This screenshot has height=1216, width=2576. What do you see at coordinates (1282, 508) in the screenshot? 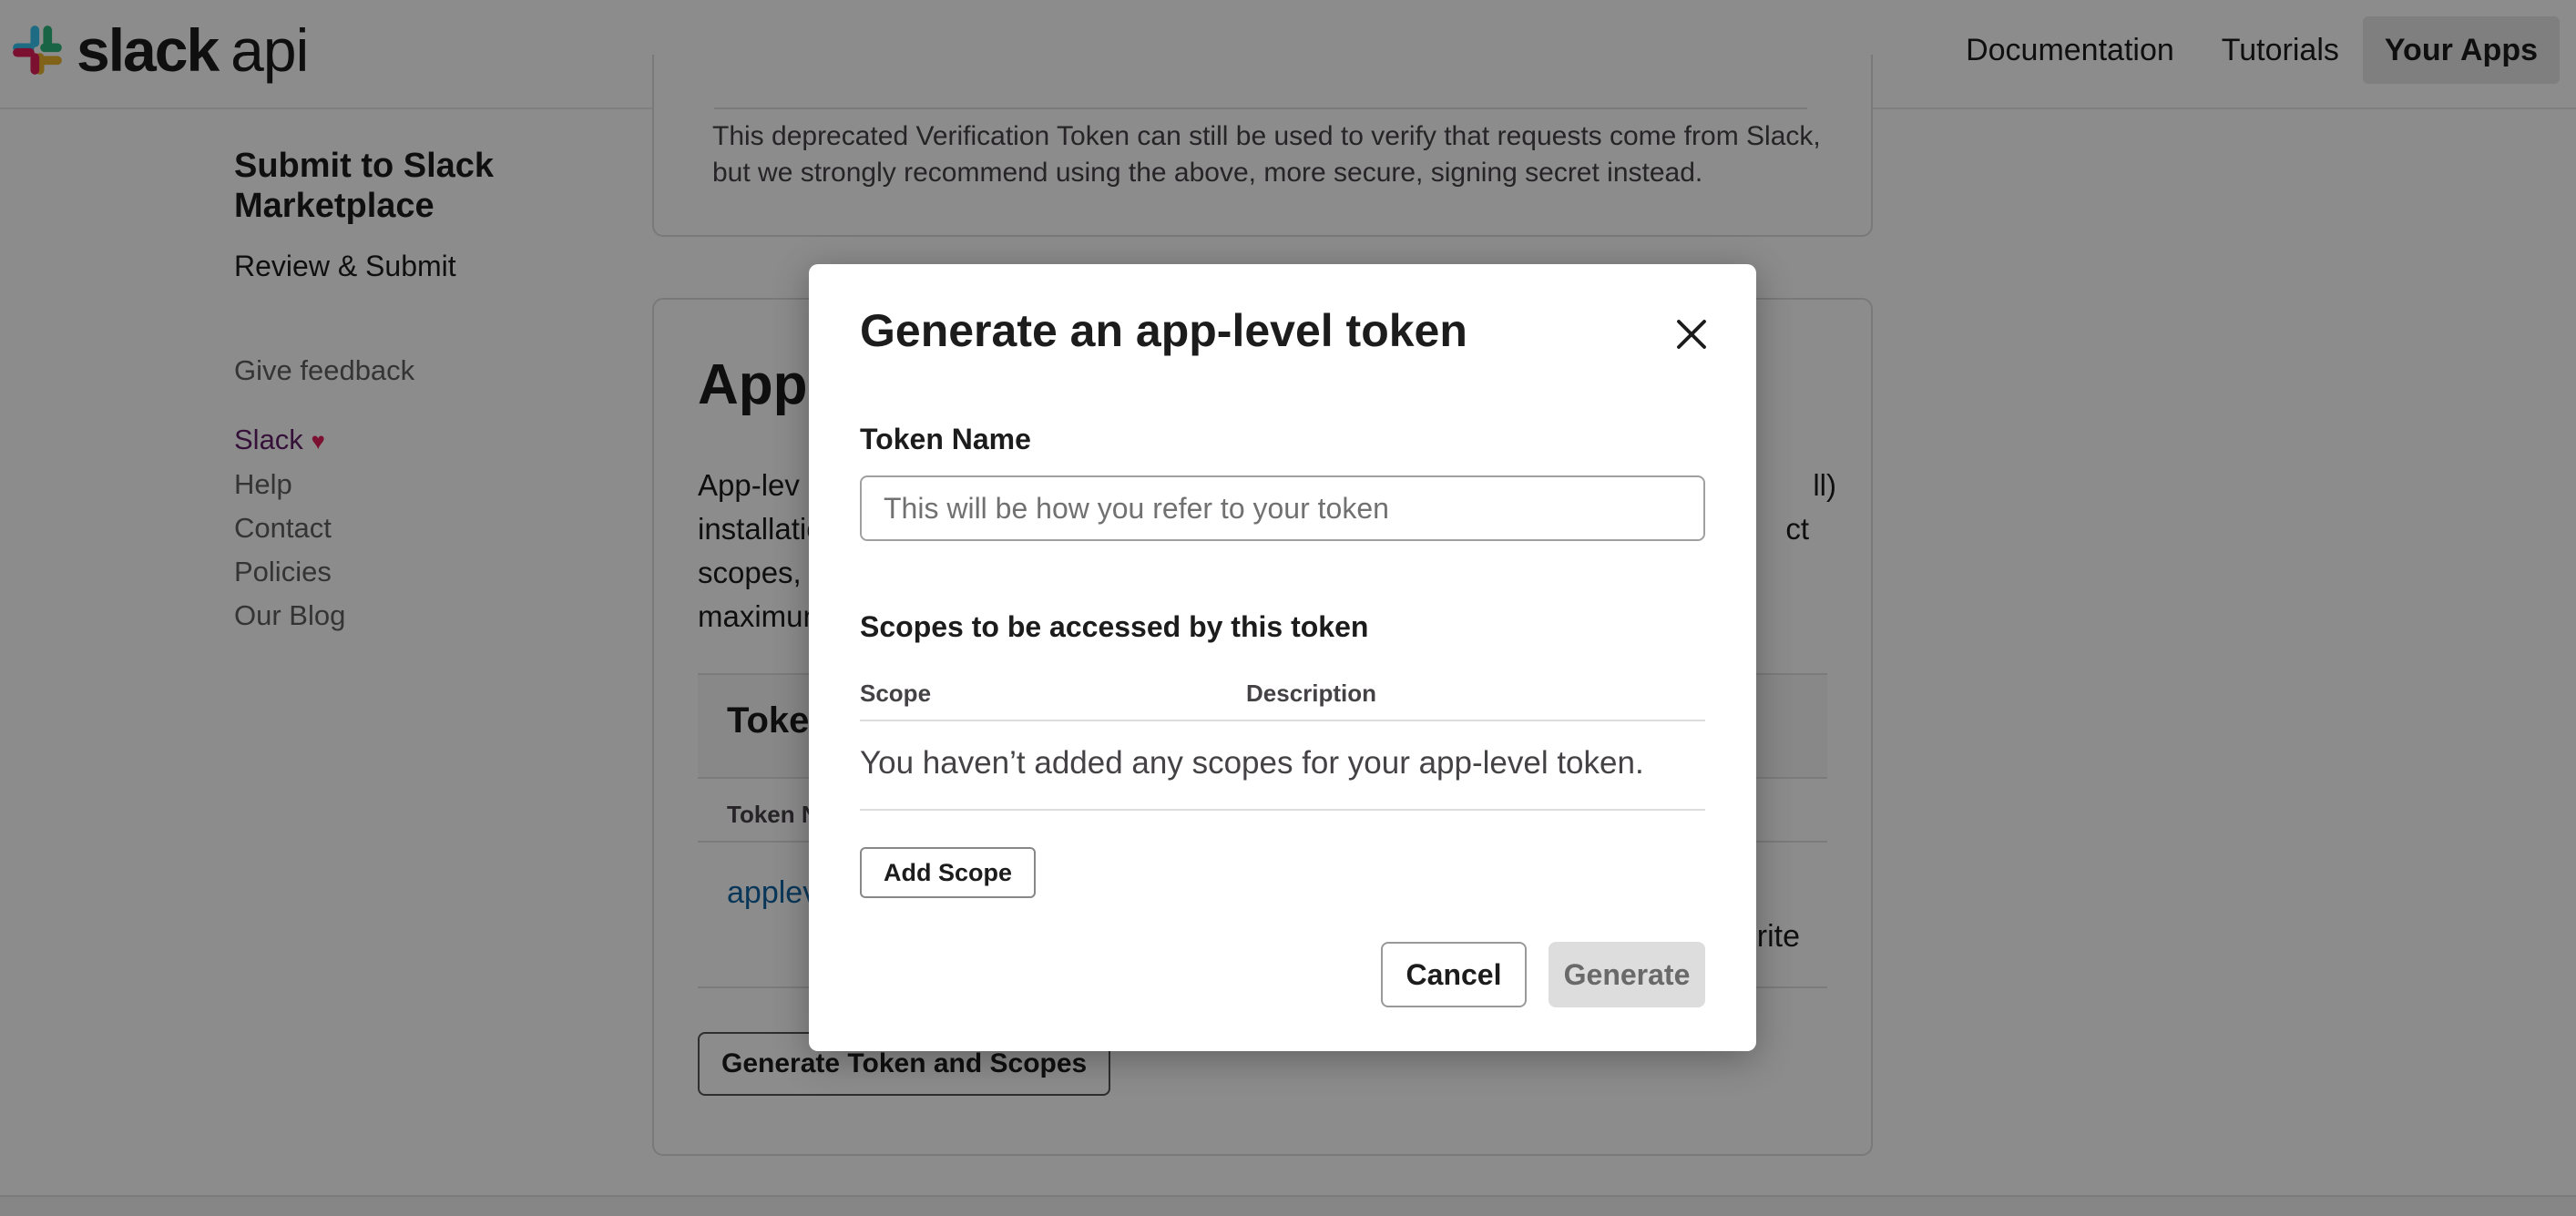
I see `token-name-input` at bounding box center [1282, 508].